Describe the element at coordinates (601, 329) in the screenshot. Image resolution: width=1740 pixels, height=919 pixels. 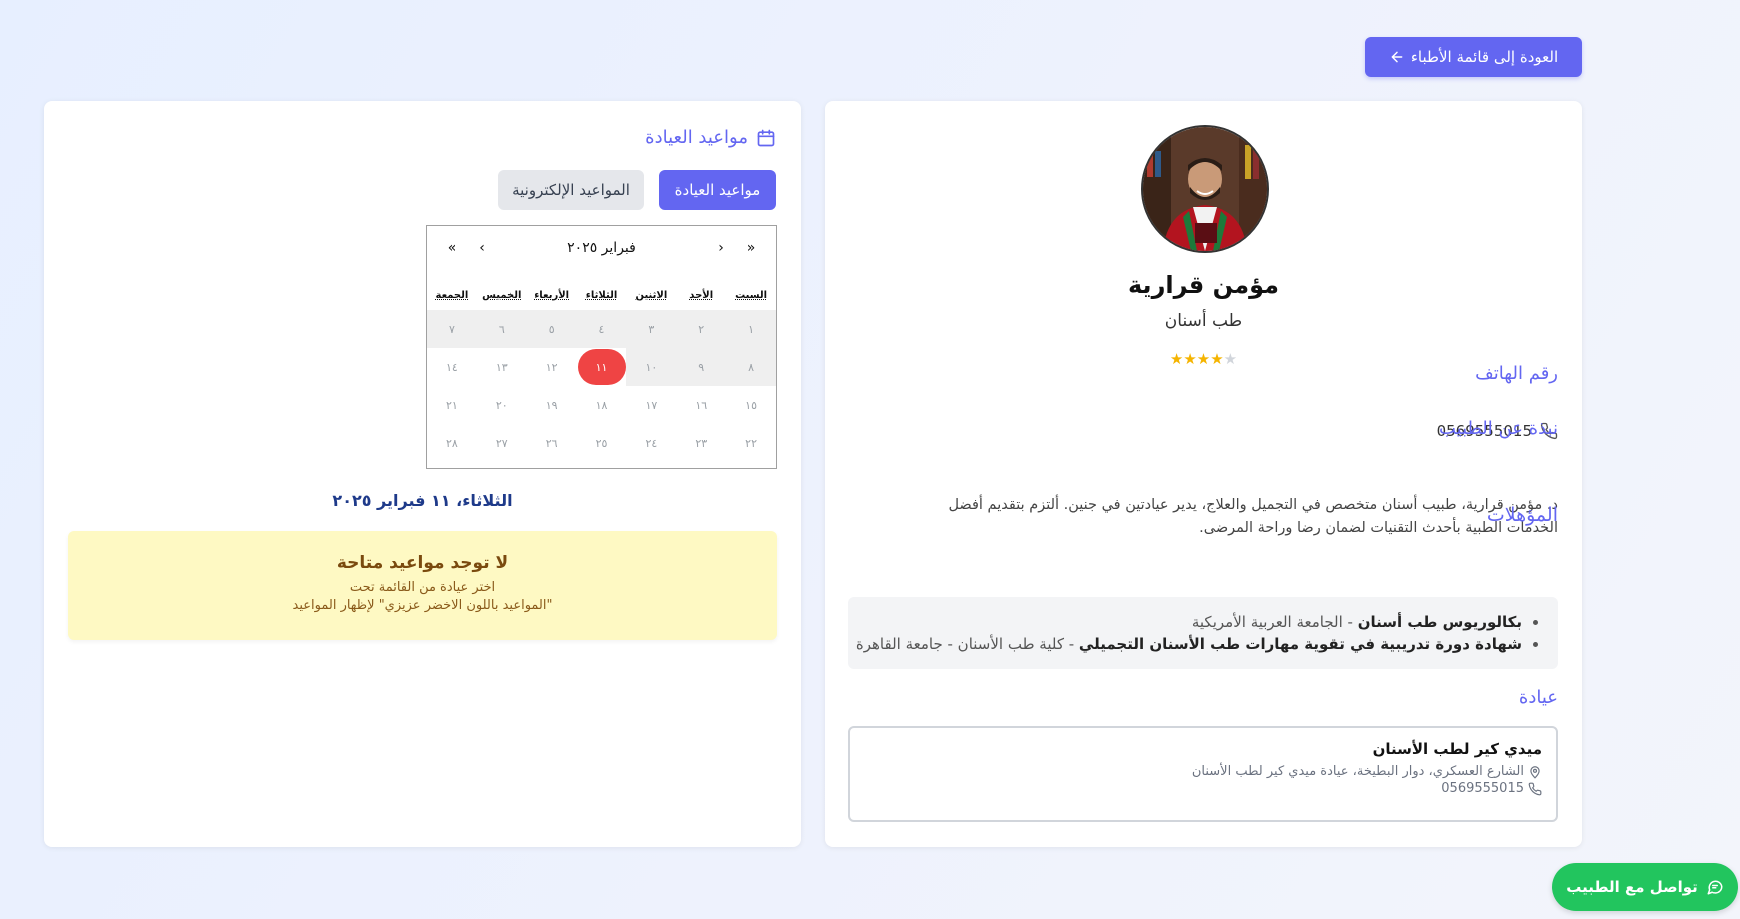
I see `calendar-day: ٤` at that location.